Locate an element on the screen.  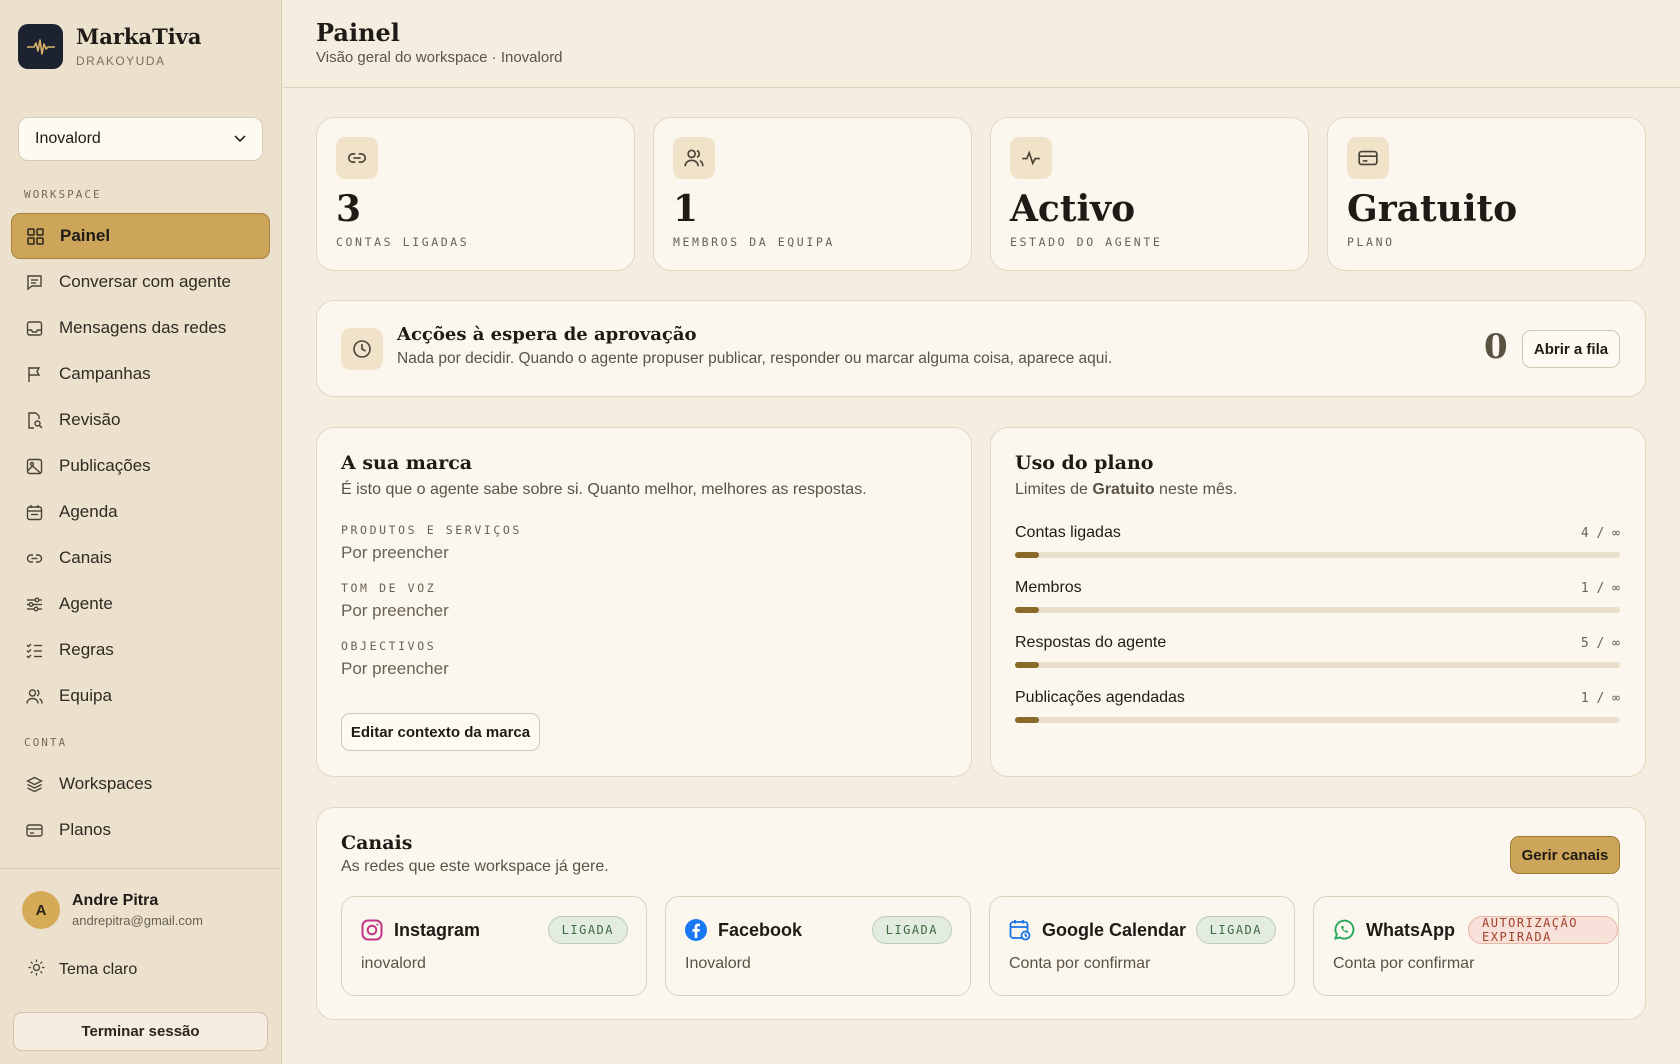
list-check-icon is located at coordinates (34, 650).